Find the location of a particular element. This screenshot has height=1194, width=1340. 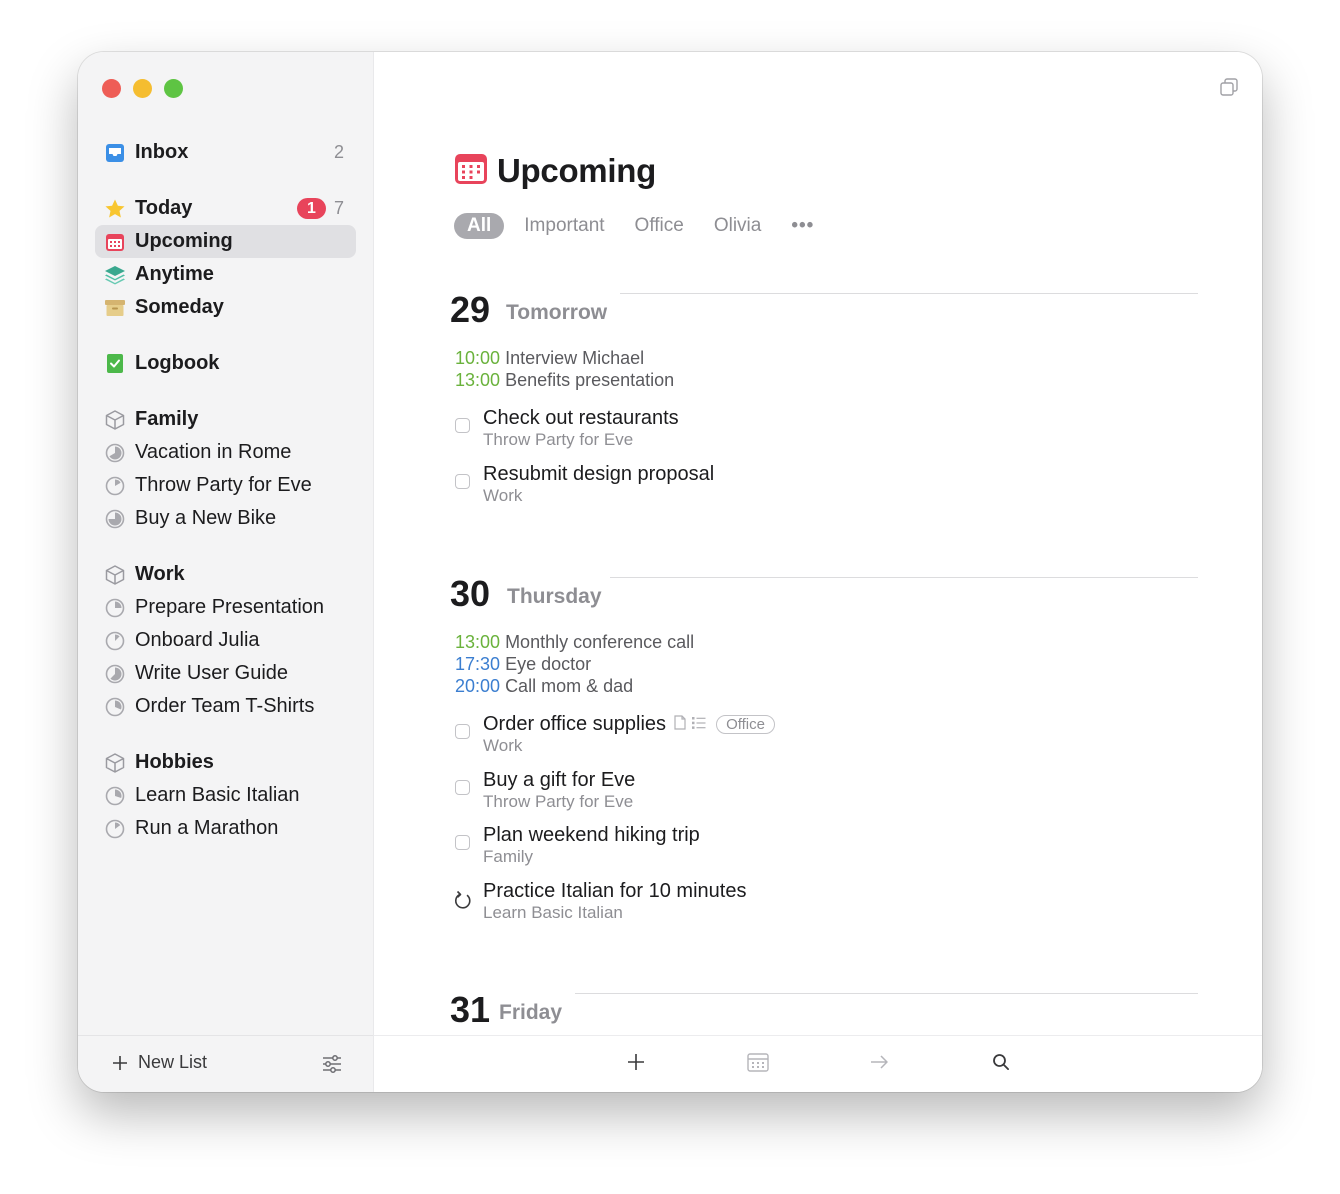

date-section-31: 31 Friday is located at coordinates (824, 1011).